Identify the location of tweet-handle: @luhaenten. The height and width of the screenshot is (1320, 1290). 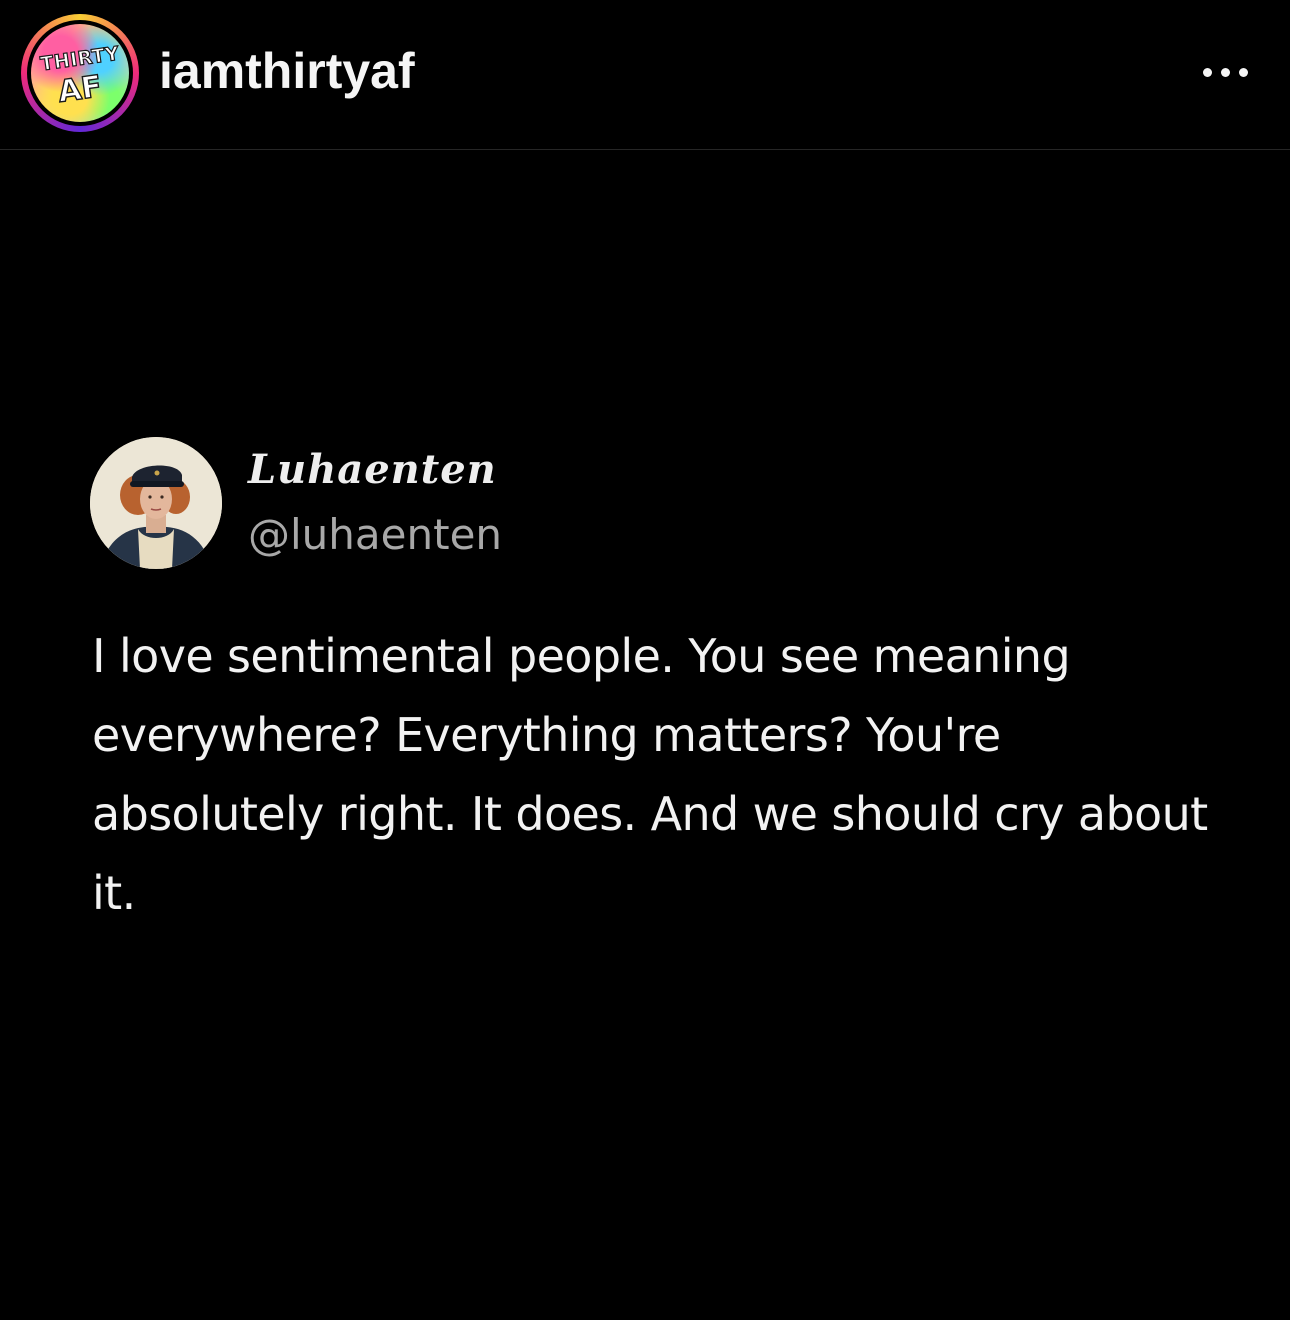
(375, 534).